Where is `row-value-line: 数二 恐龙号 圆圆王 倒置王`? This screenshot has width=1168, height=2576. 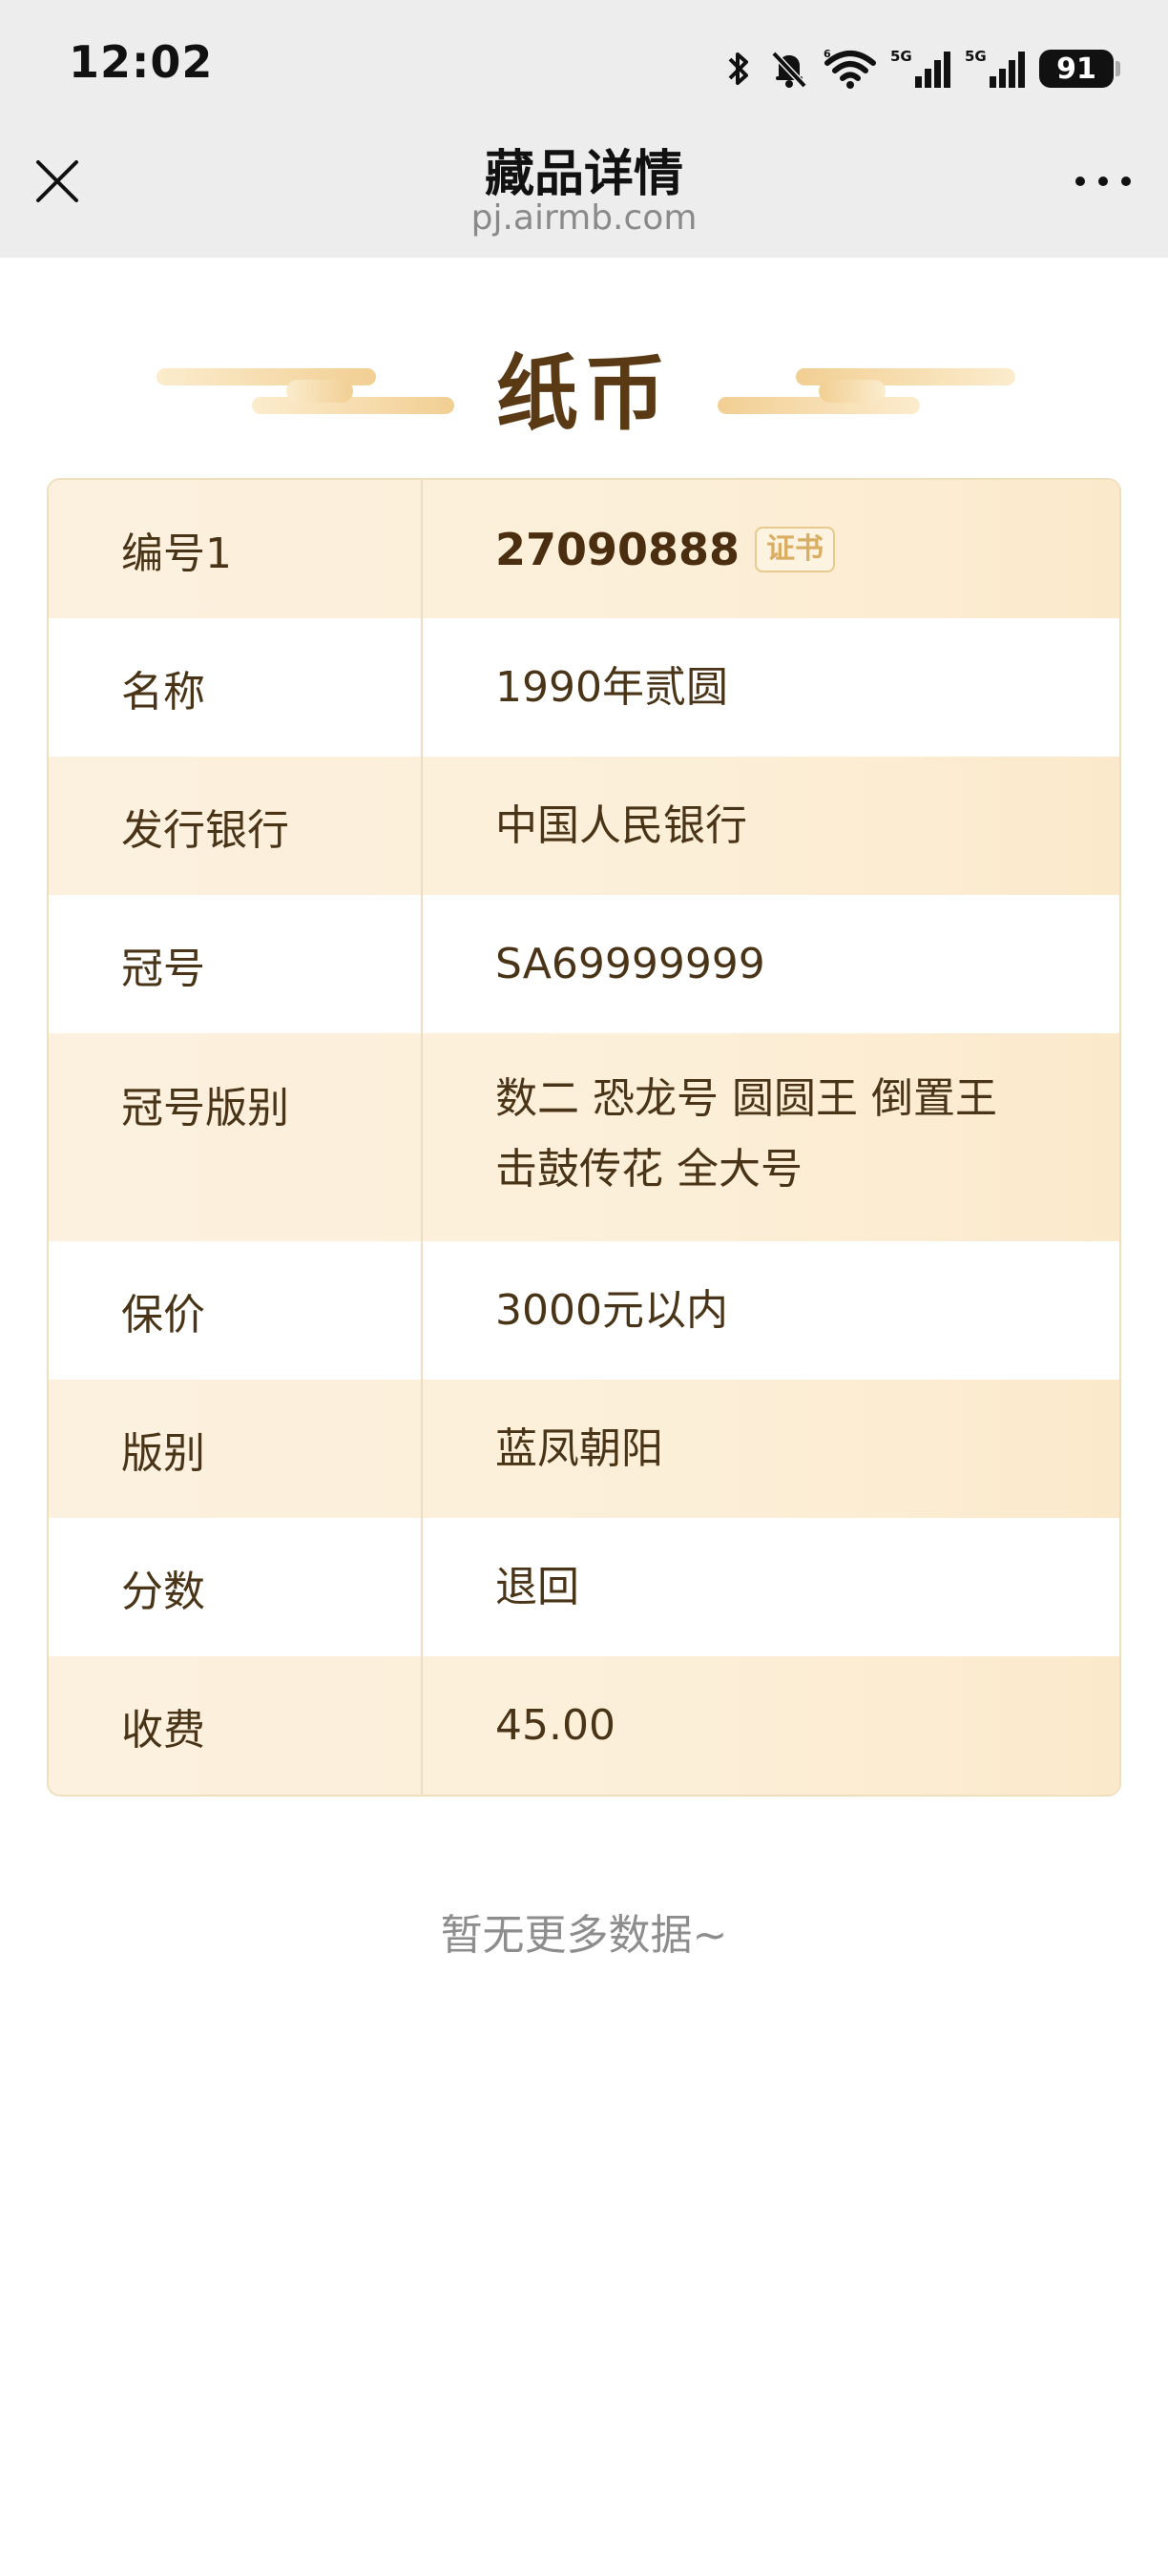 row-value-line: 数二 恐龙号 圆圆王 倒置王 is located at coordinates (746, 1098).